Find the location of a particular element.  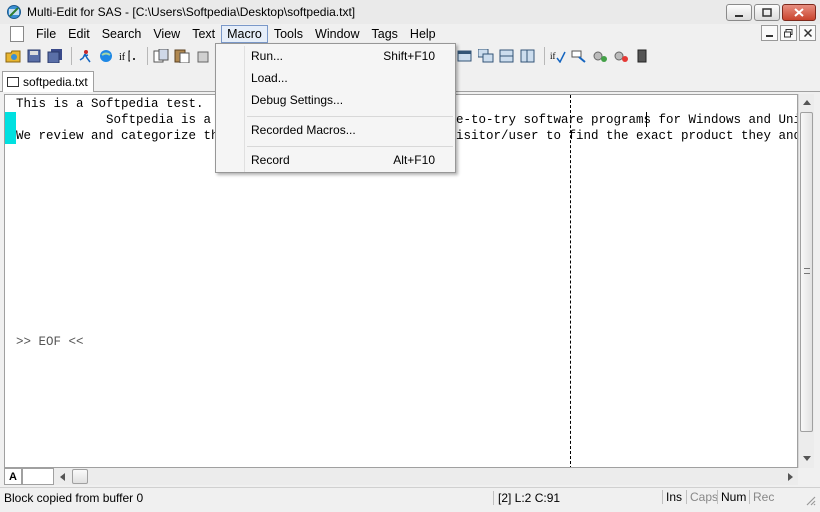

save-all-icon is located at coordinates (55, 56).